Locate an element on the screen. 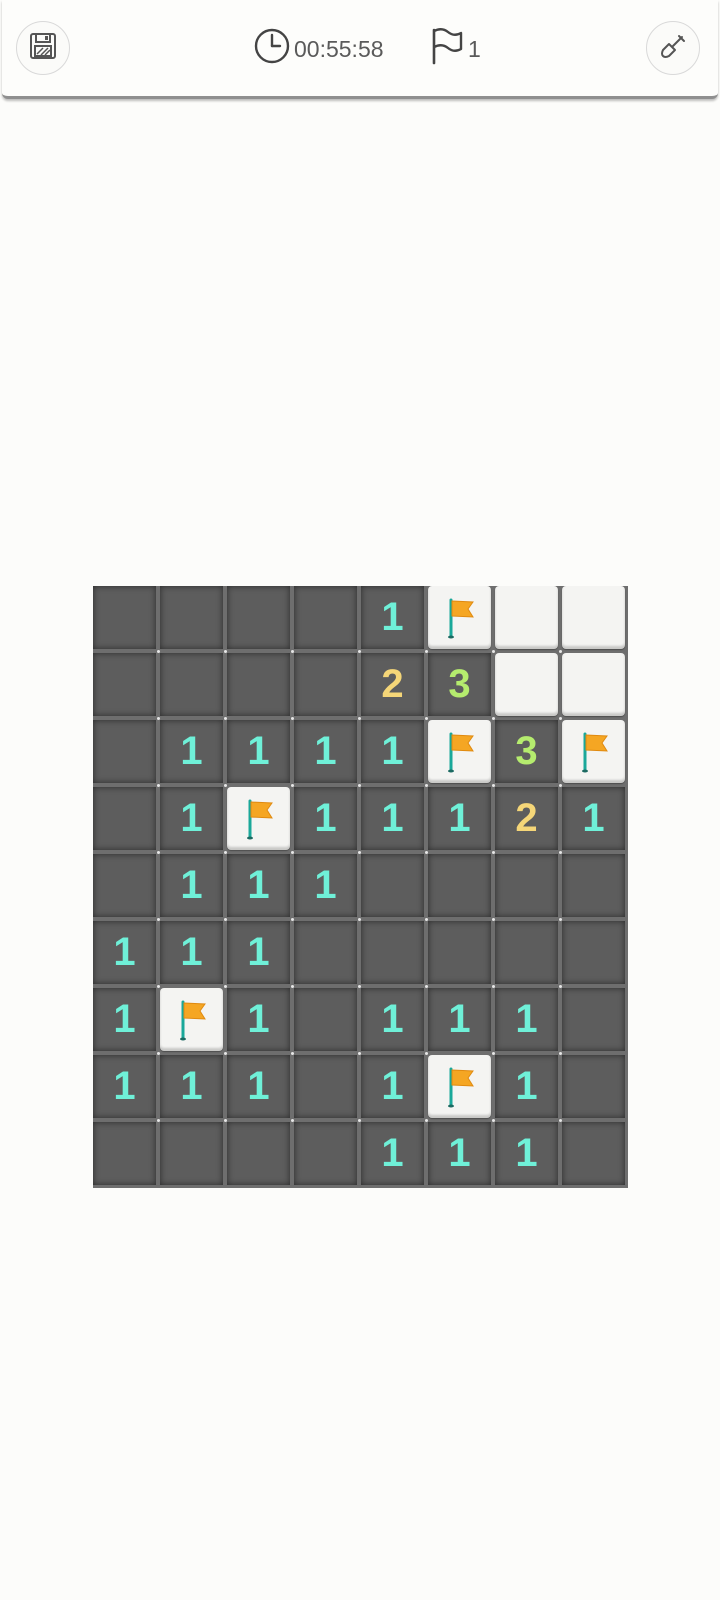 This screenshot has height=1600, width=720. dig-mode-button is located at coordinates (673, 48).